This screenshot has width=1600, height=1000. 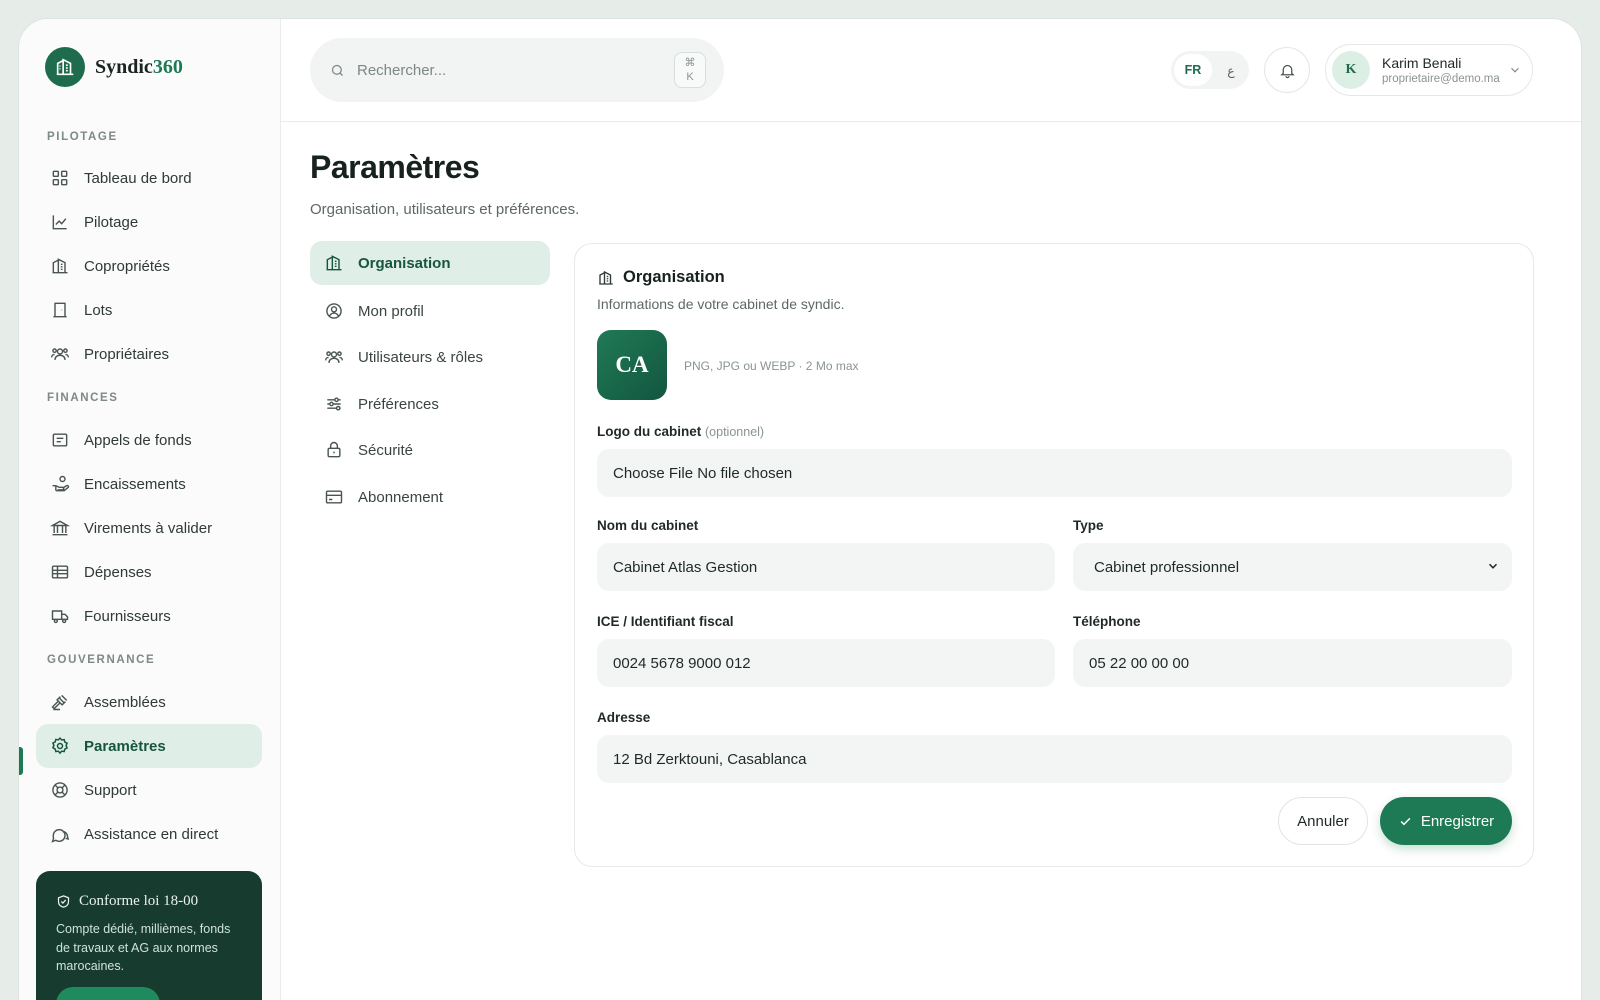 I want to click on save-button: Enregistrer, so click(x=1446, y=821).